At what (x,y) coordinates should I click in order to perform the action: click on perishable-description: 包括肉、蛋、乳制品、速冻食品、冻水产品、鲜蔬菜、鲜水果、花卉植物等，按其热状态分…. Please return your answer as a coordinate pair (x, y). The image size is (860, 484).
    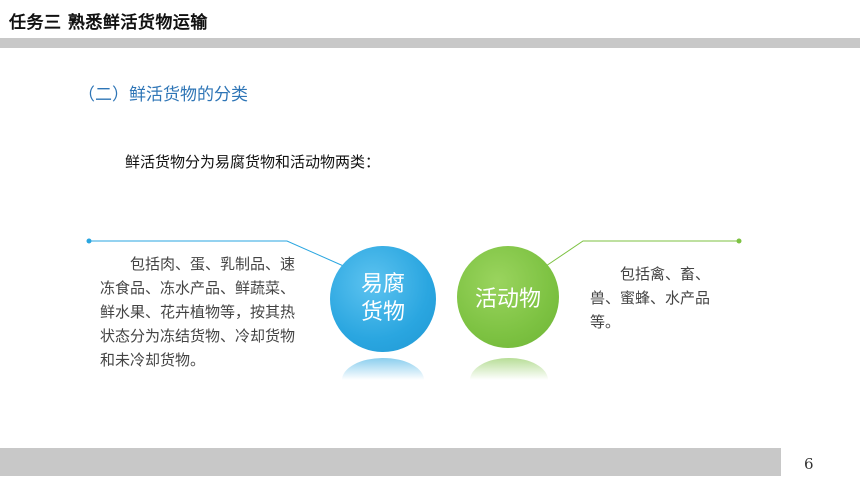
    Looking at the image, I should click on (198, 312).